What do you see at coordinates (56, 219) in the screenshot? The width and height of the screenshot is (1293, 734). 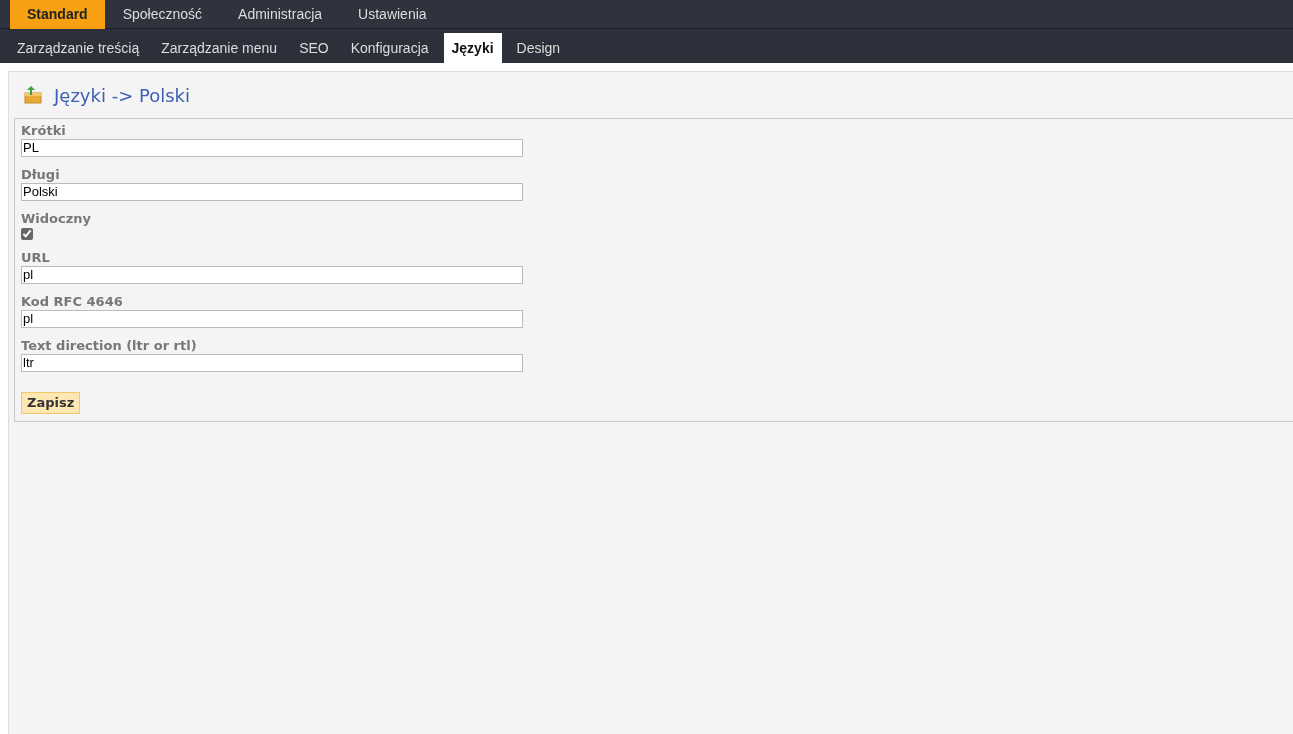 I see `field-label: Widoczny` at bounding box center [56, 219].